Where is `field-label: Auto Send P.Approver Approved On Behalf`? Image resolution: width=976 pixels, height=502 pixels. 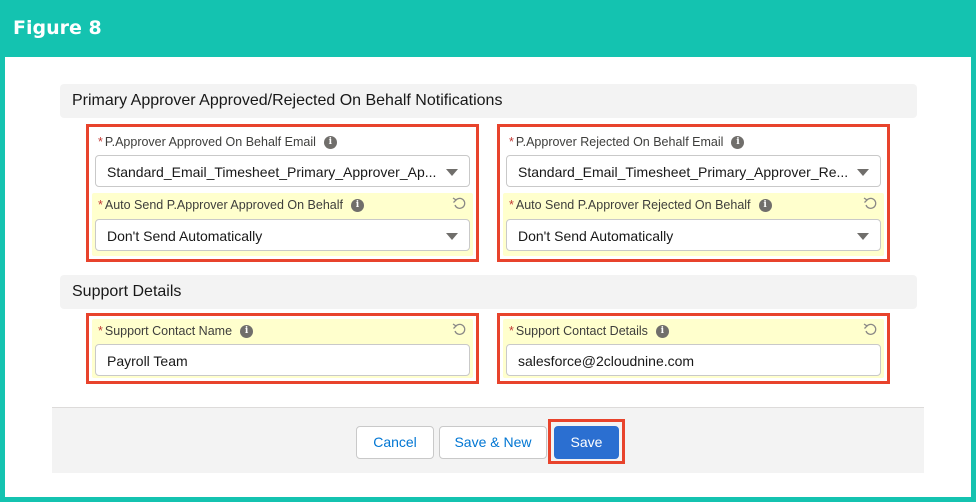
field-label: Auto Send P.Approver Approved On Behalf is located at coordinates (224, 205).